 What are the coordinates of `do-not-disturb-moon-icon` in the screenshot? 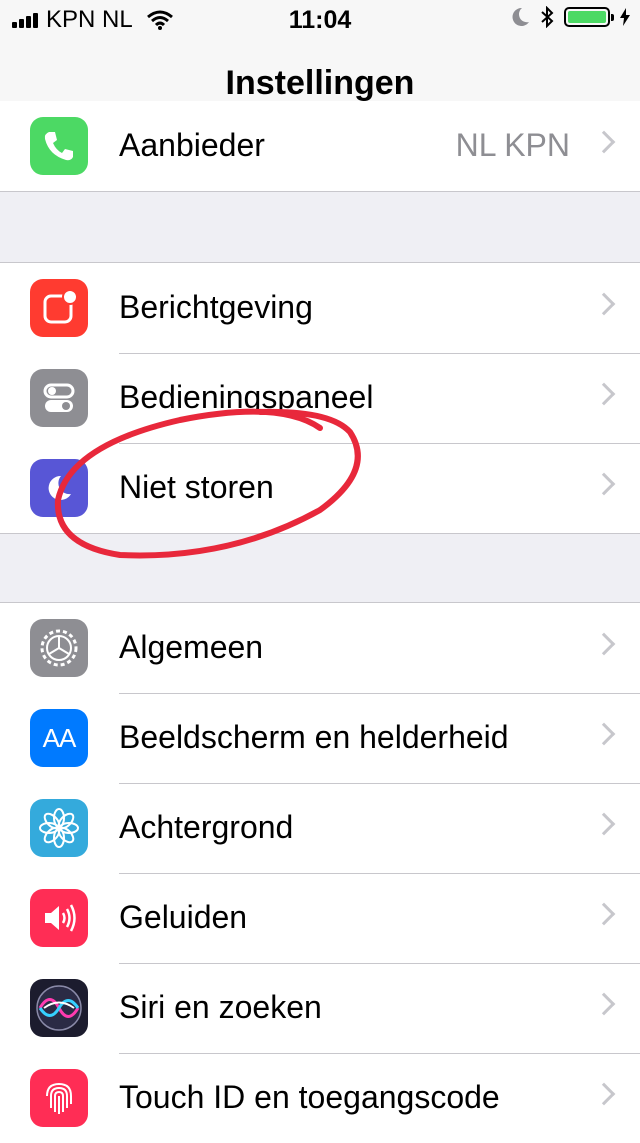 It's located at (520, 16).